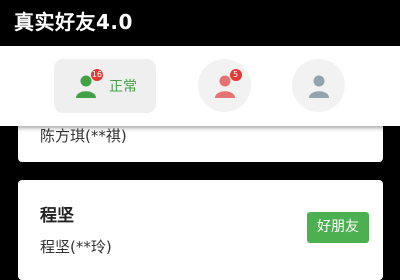 This screenshot has height=280, width=400. I want to click on friend-remark: 程坚(**玲), so click(76, 247).